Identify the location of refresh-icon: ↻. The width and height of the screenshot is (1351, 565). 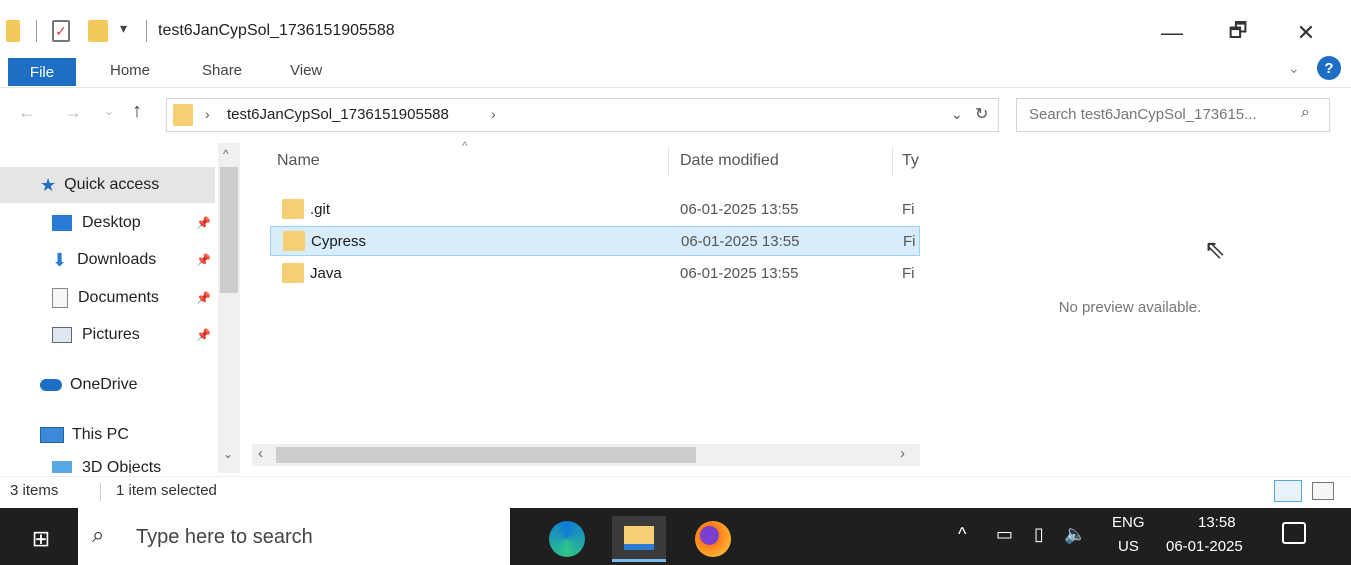
(981, 114).